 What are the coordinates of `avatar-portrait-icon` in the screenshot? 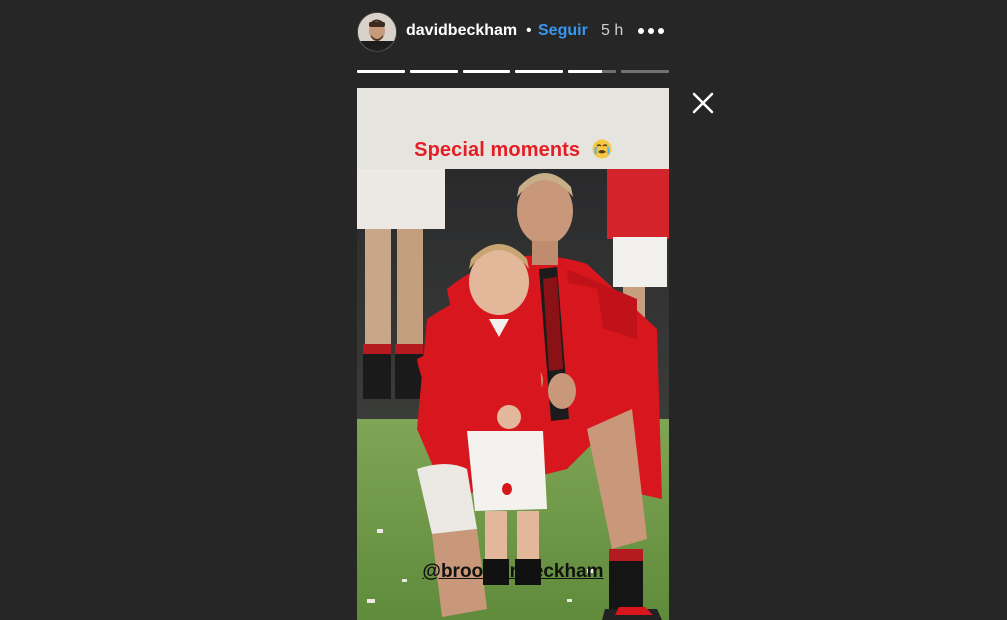 It's located at (377, 32).